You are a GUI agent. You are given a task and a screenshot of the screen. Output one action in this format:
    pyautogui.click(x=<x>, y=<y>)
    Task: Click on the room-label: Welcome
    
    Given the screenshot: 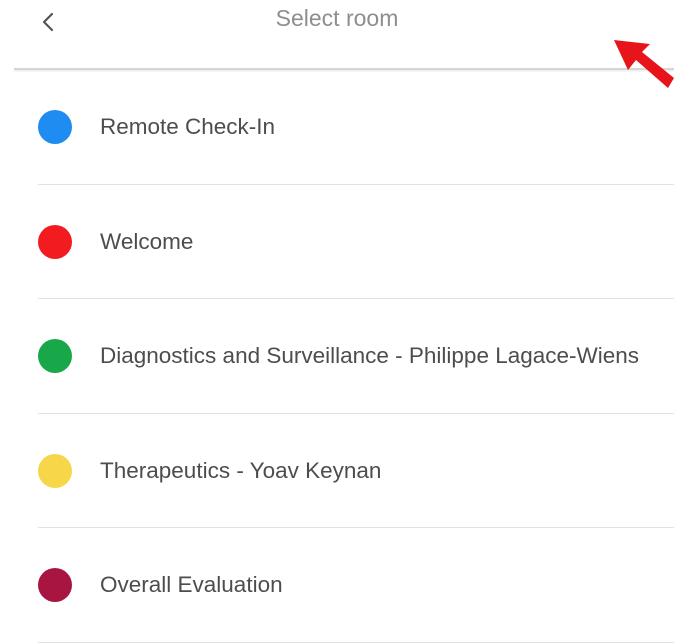 What is the action you would take?
    pyautogui.click(x=147, y=241)
    